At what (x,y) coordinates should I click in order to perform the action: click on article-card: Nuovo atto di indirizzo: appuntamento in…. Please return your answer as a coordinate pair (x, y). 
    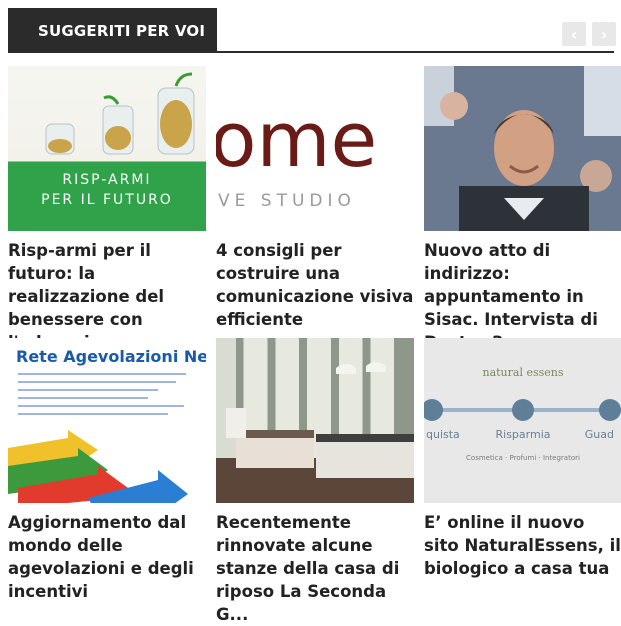
    Looking at the image, I should click on (522, 210).